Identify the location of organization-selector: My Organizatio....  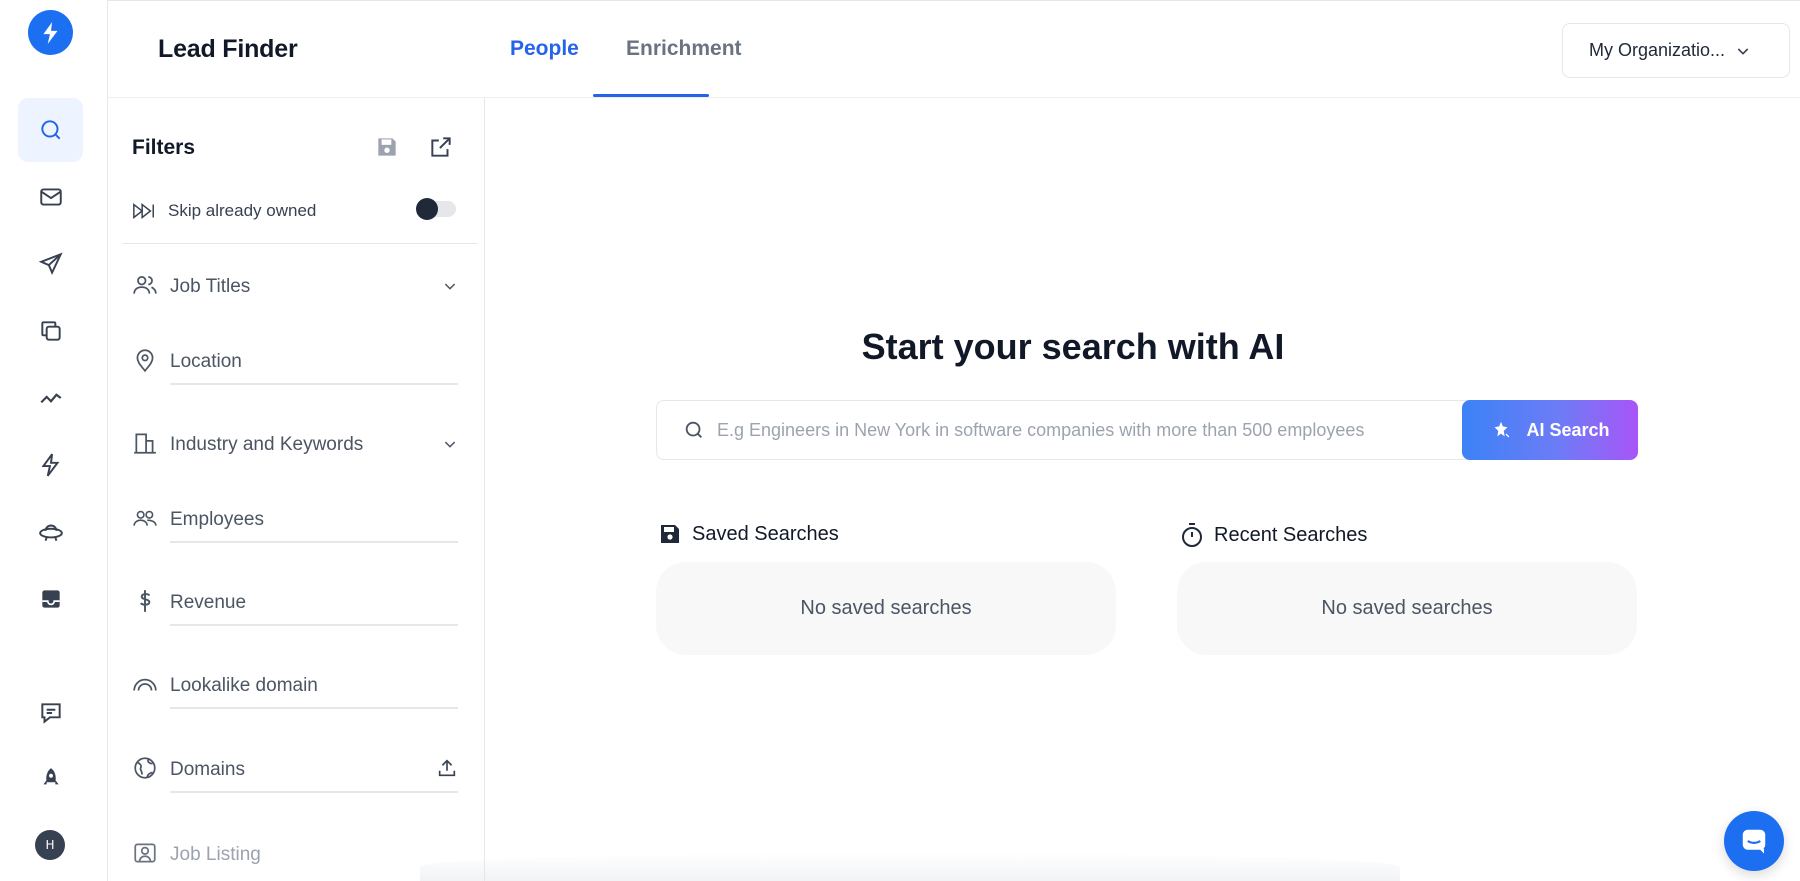
(1676, 50).